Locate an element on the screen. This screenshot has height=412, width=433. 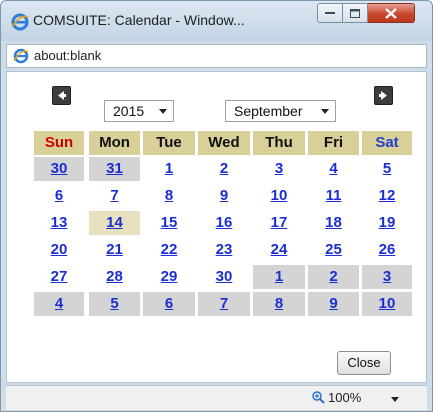
calendar-day-cell: 24 is located at coordinates (279, 250).